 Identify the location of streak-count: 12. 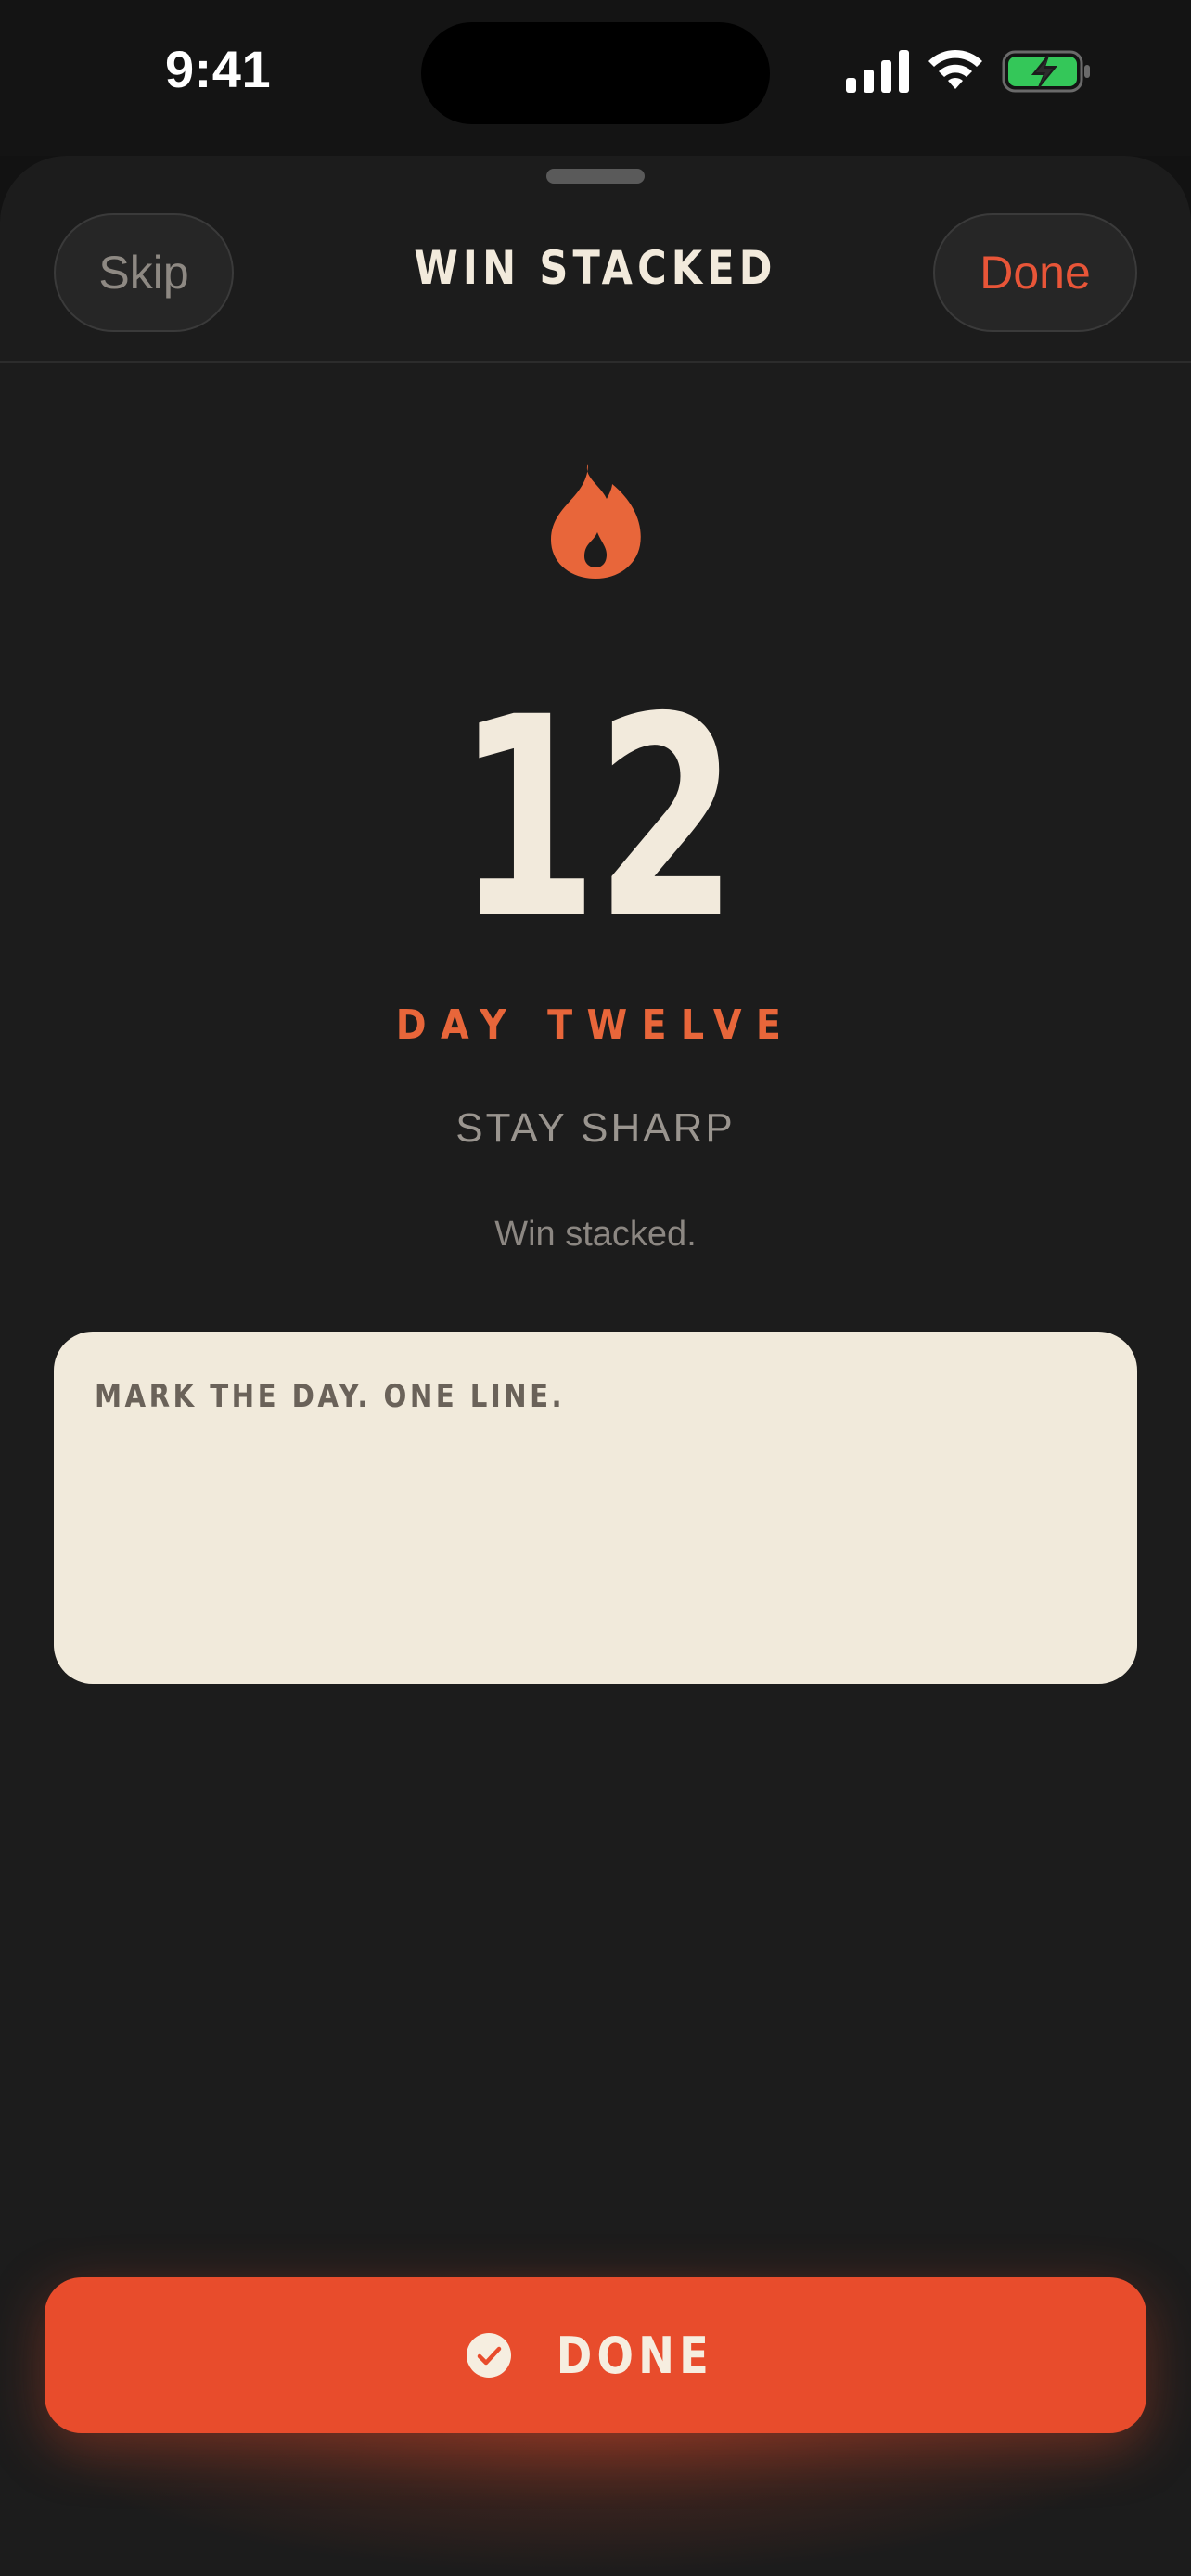
(597, 819).